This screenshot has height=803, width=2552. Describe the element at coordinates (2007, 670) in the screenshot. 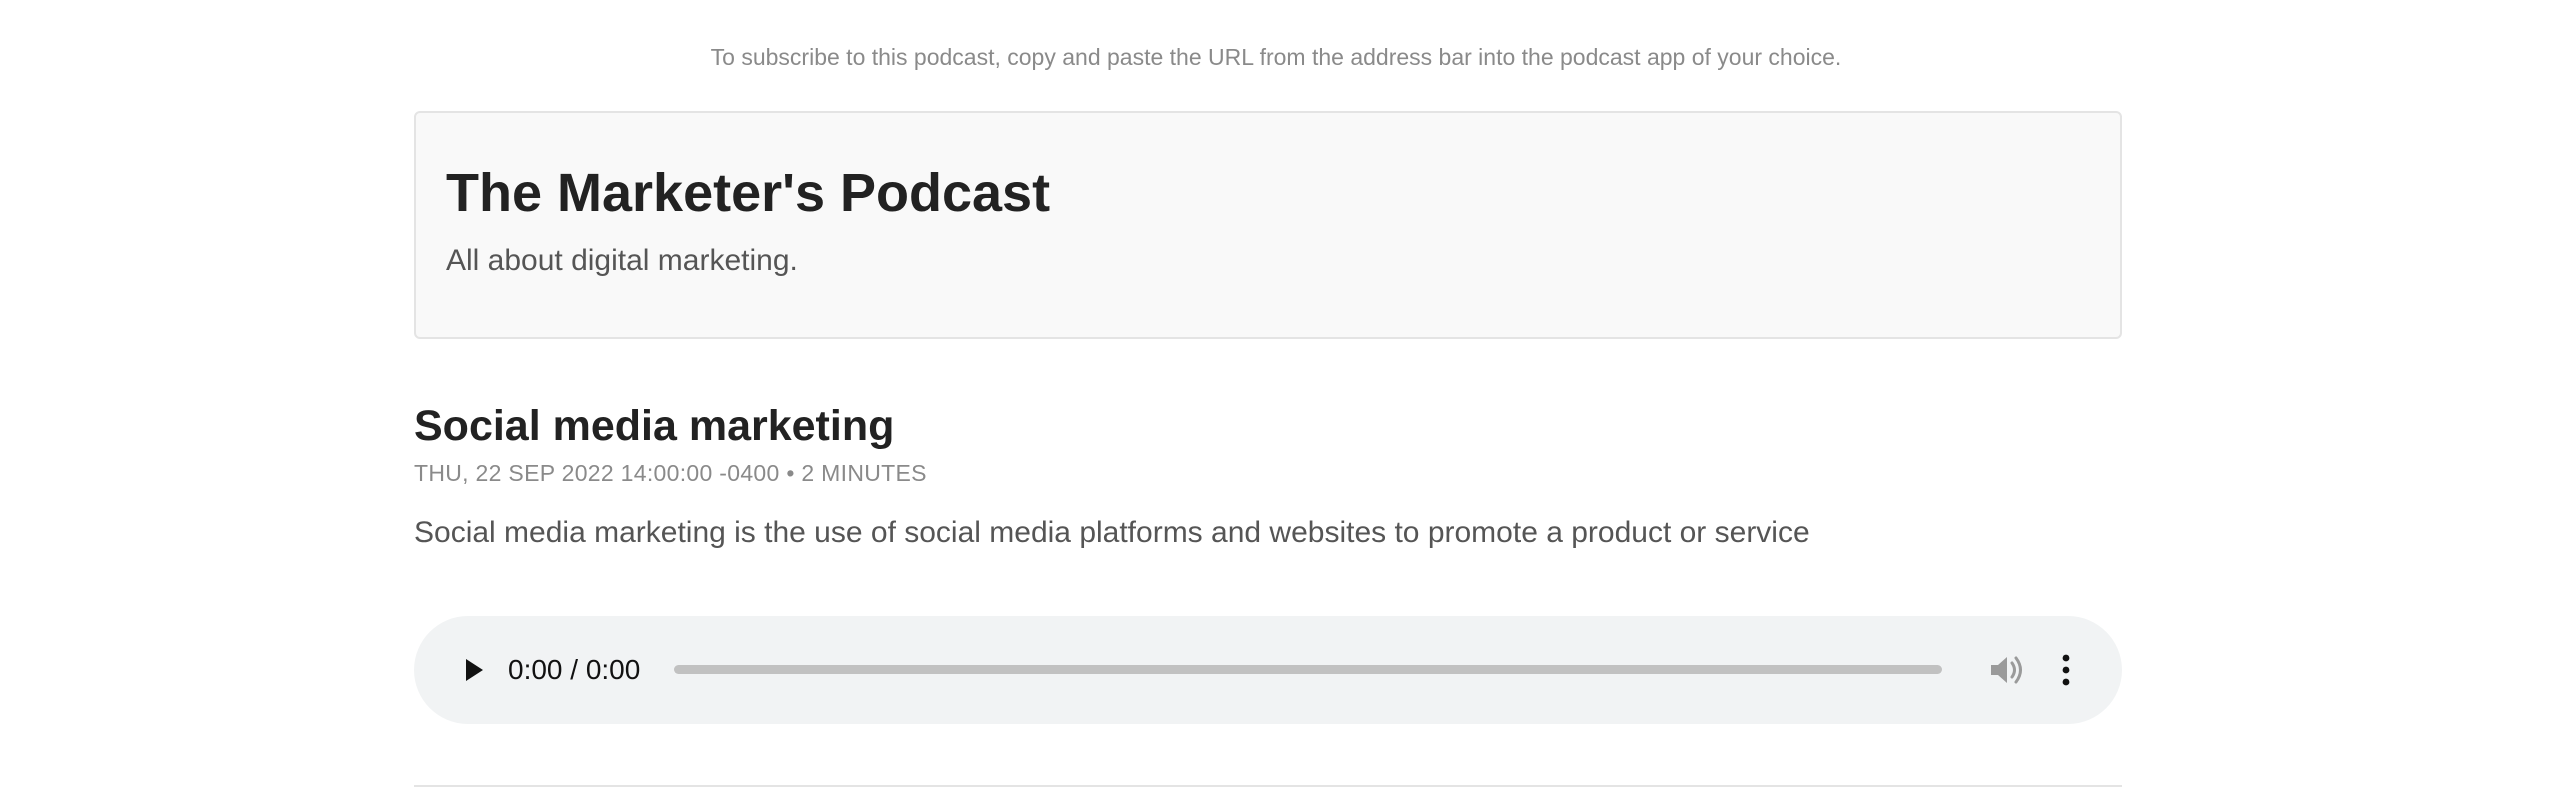

I see `volume-icon` at that location.